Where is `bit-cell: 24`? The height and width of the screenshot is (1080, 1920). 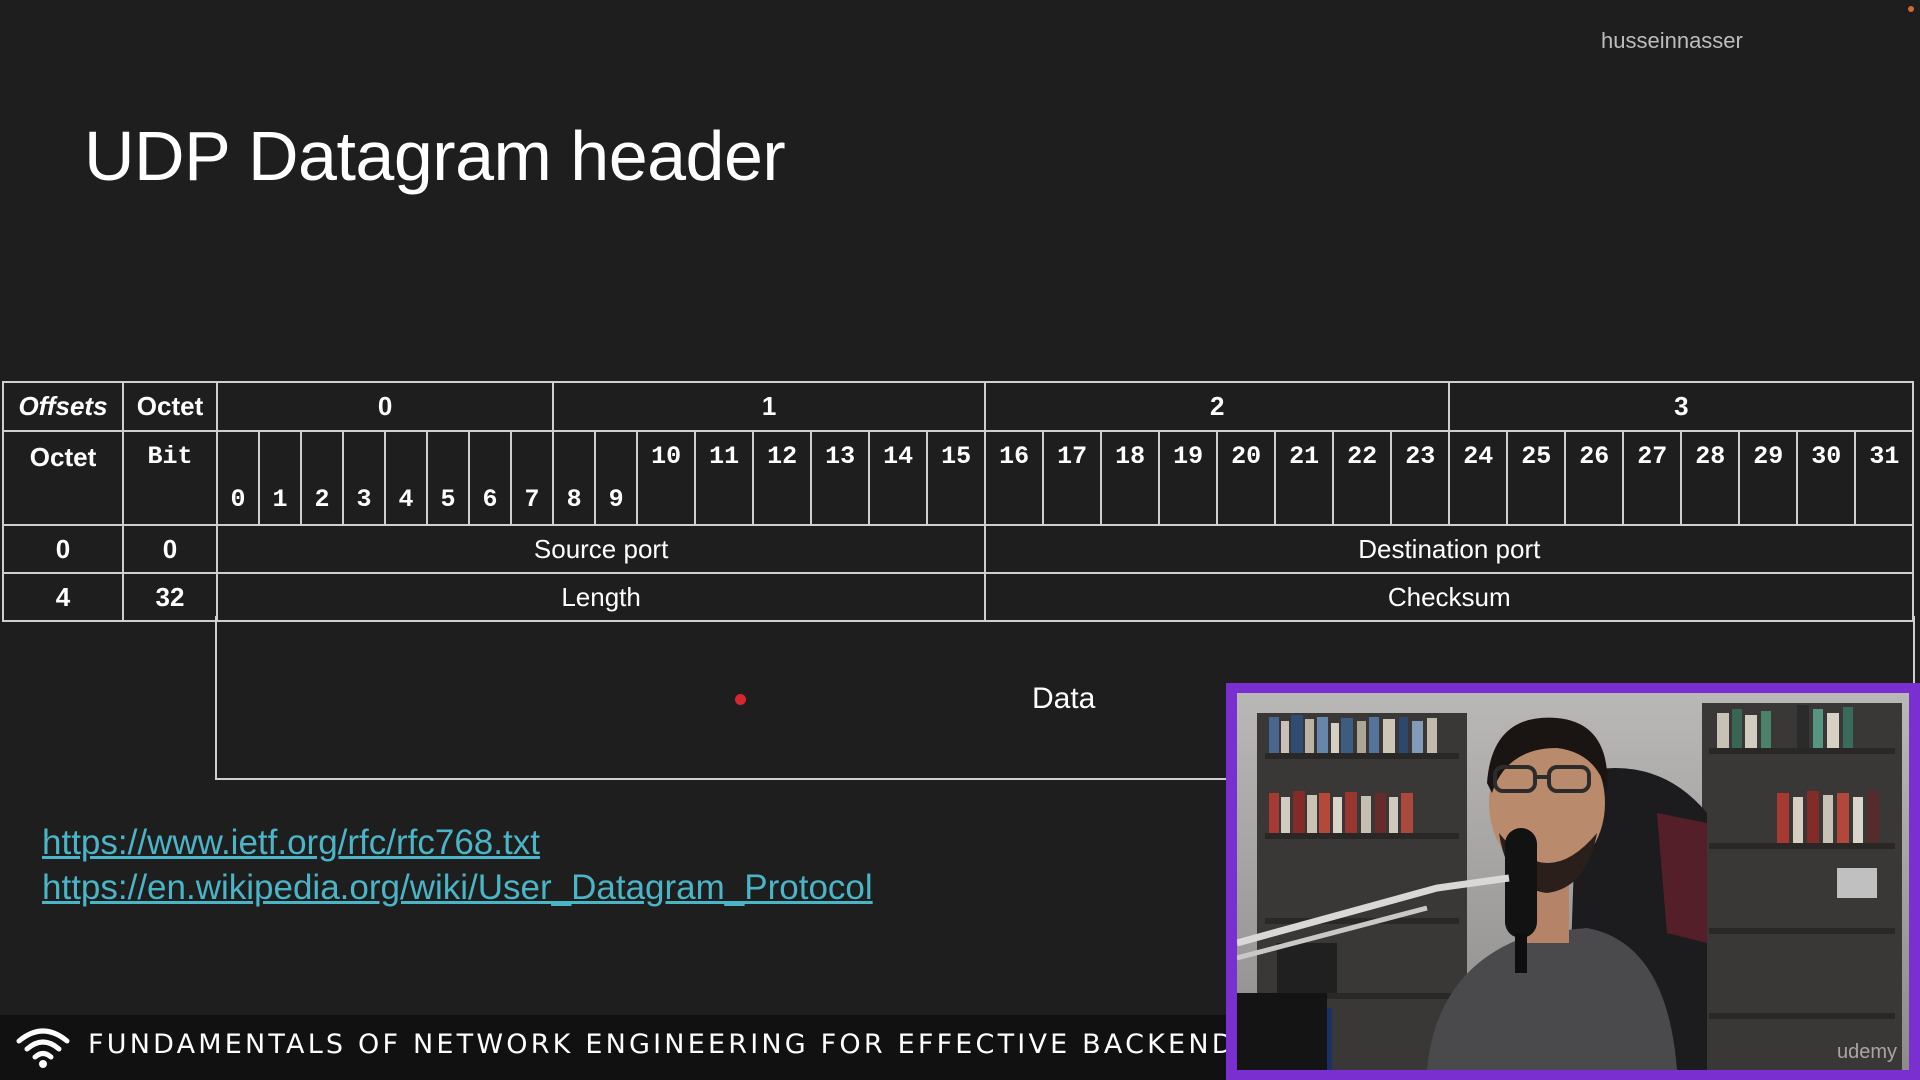 bit-cell: 24 is located at coordinates (1478, 478).